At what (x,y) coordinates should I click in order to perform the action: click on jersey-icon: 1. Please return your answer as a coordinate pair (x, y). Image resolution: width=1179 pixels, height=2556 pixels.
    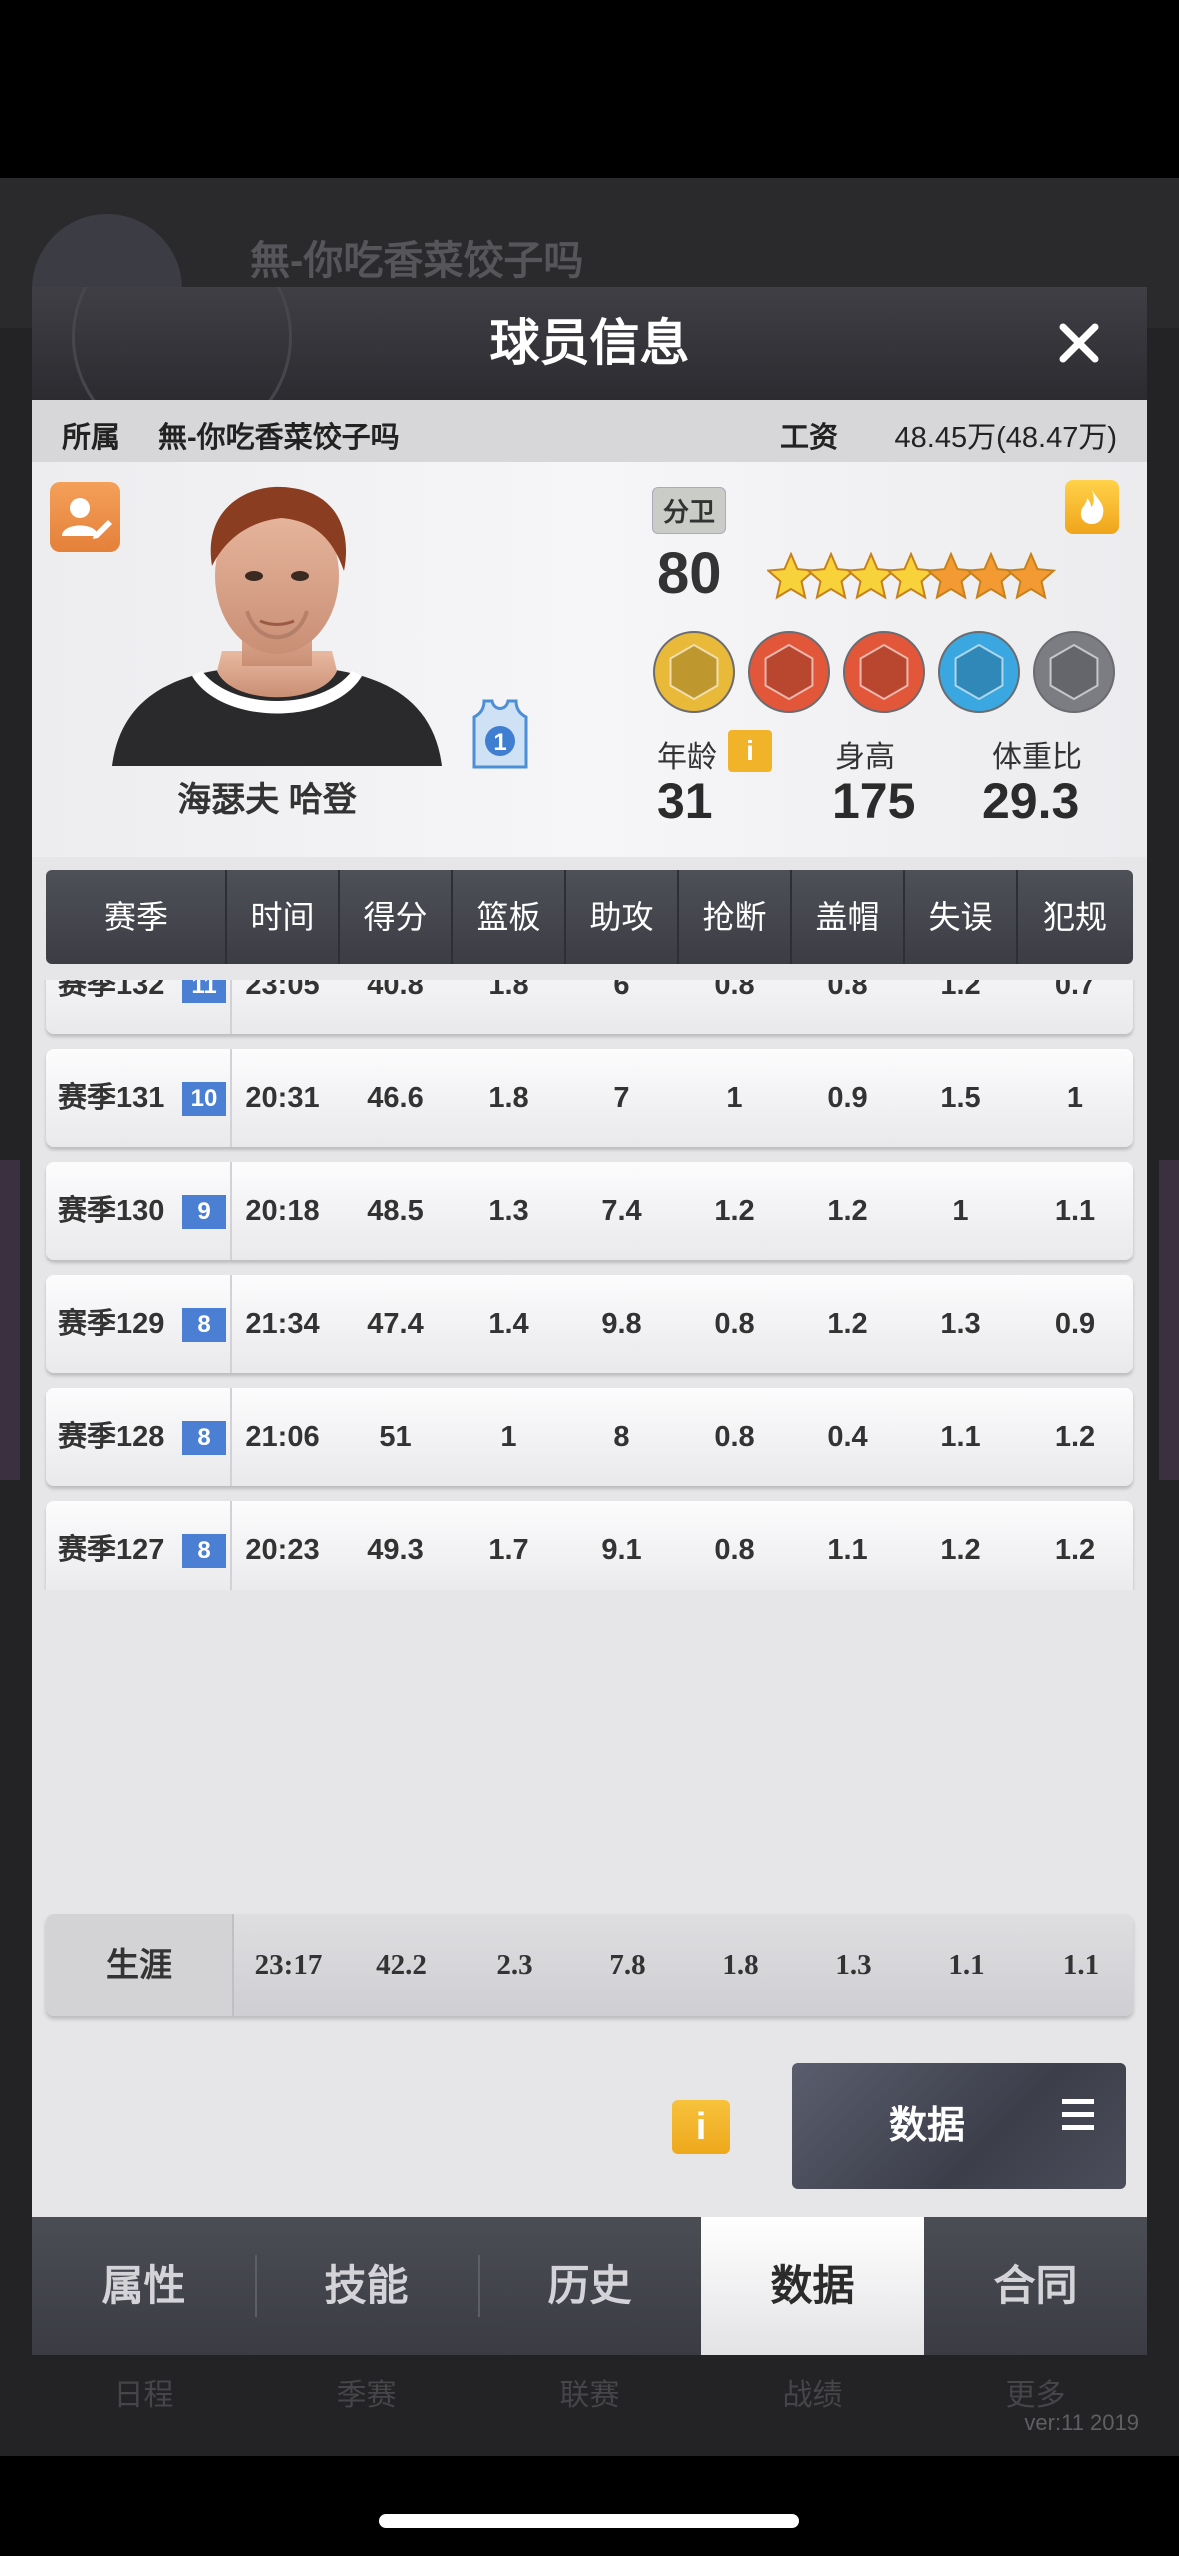
    Looking at the image, I should click on (500, 734).